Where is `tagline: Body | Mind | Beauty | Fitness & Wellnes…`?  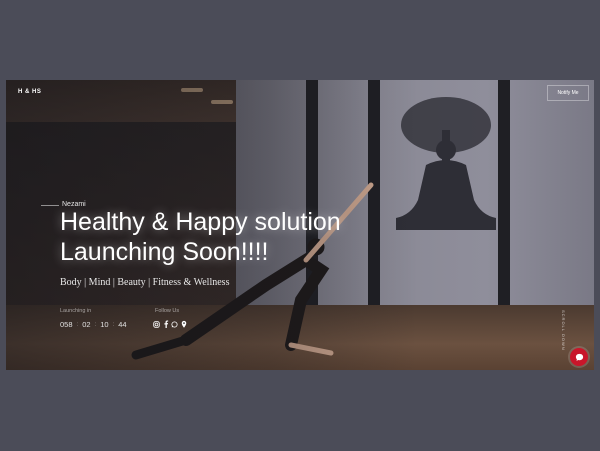
tagline: Body | Mind | Beauty | Fitness & Wellnes… is located at coordinates (145, 282).